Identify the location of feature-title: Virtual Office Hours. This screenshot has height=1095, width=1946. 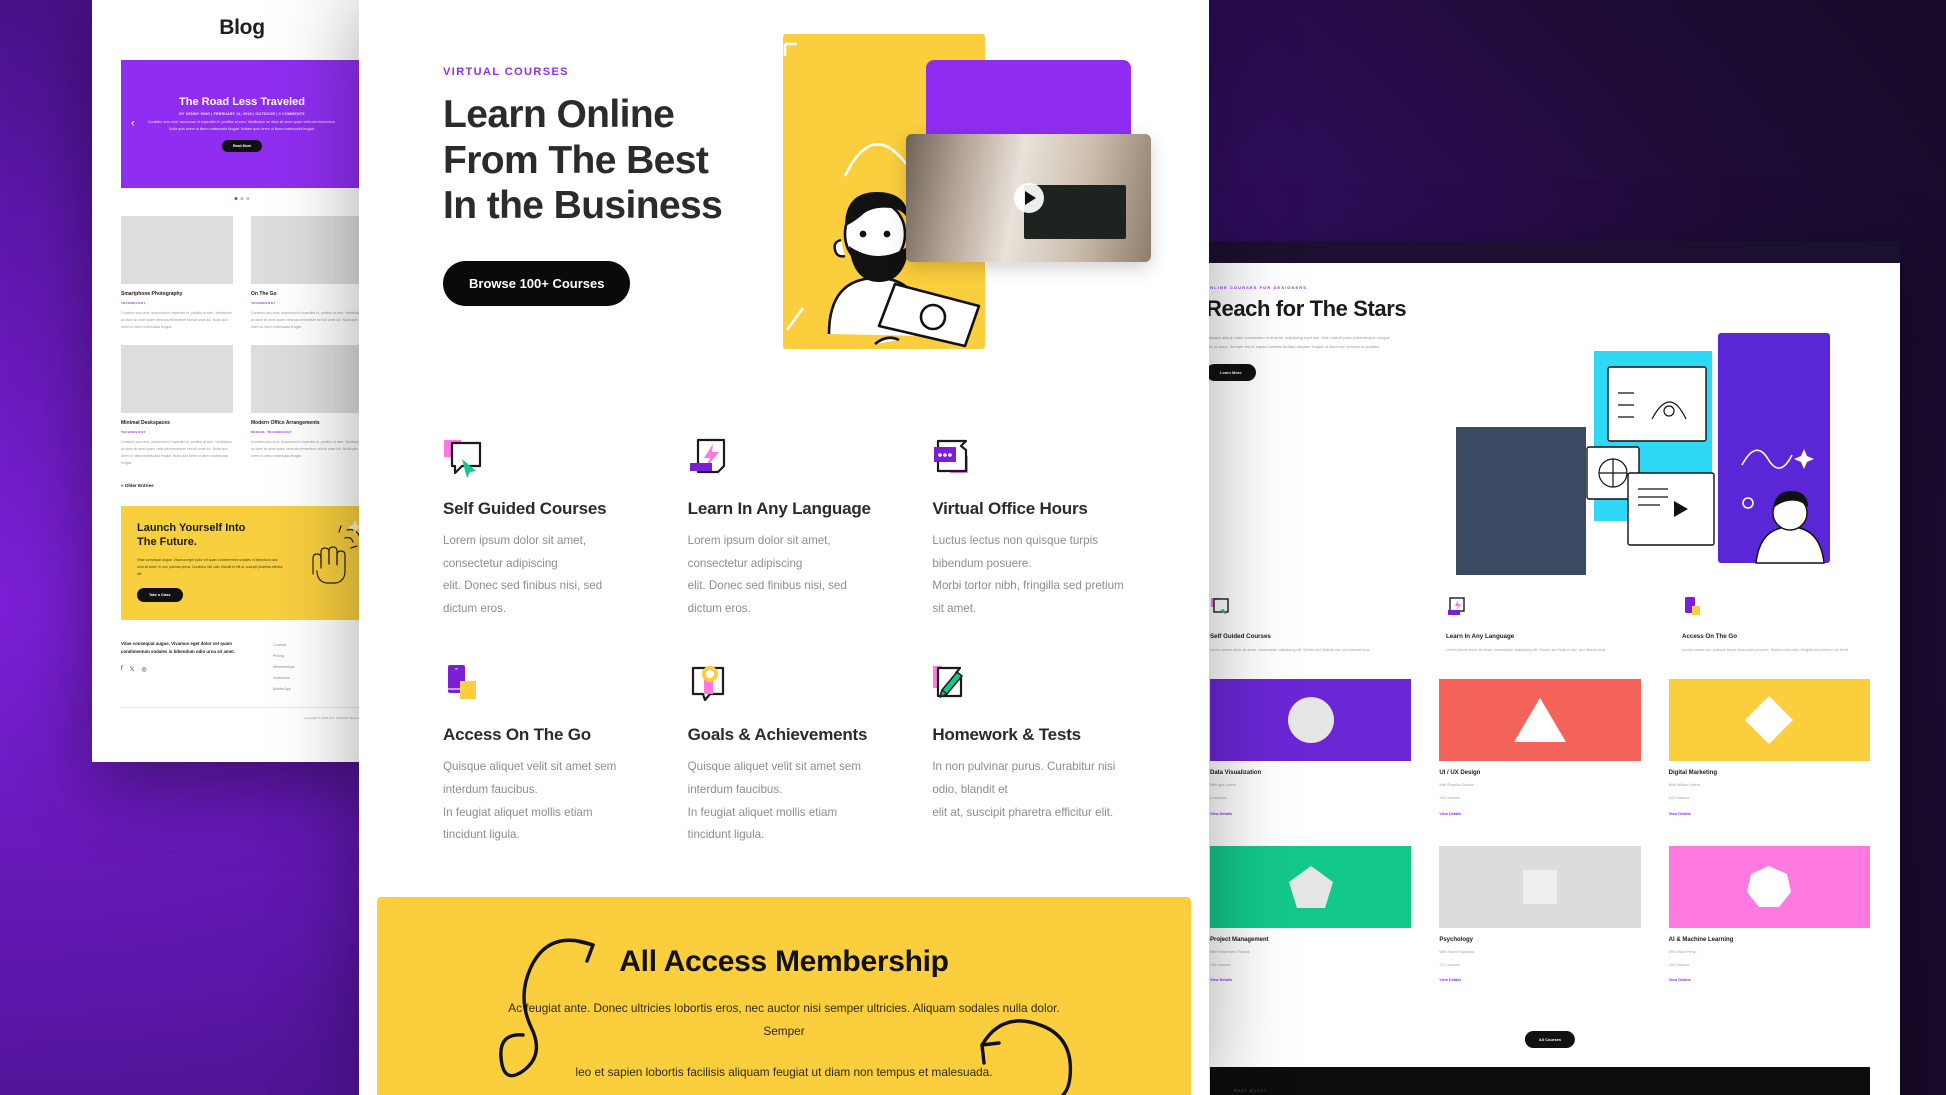
(1010, 508).